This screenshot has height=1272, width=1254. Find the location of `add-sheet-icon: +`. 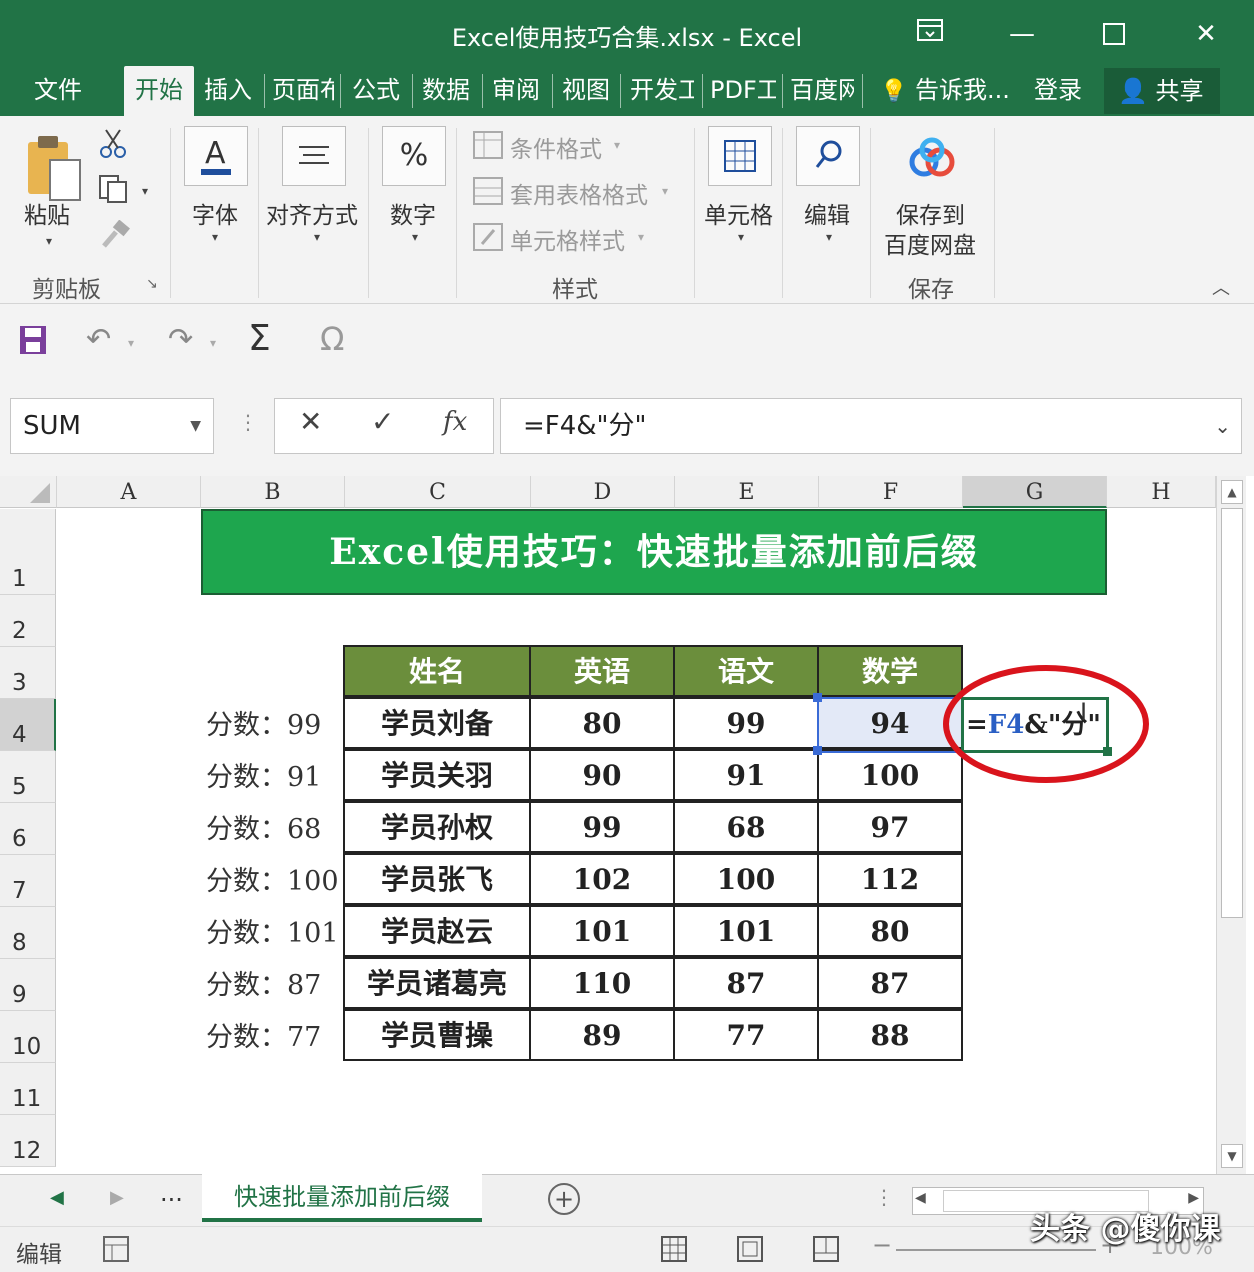

add-sheet-icon: + is located at coordinates (564, 1199).